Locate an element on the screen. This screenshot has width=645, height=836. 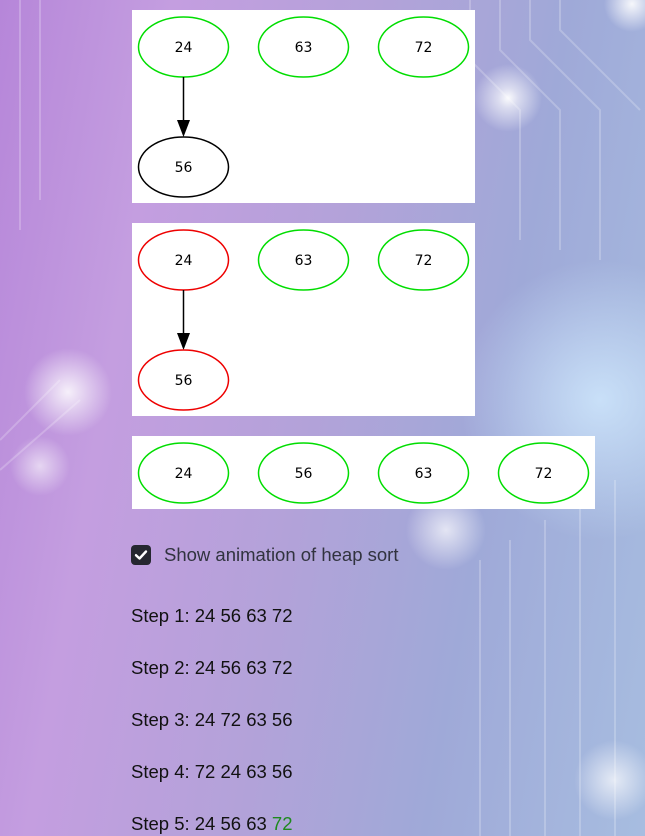
step-text: Step 1: 24 56 63 72 is located at coordinates (212, 615).